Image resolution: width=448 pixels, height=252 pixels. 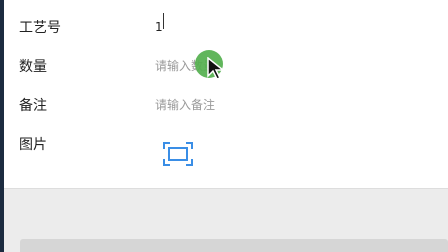 What do you see at coordinates (33, 145) in the screenshot?
I see `picture-label: 图片` at bounding box center [33, 145].